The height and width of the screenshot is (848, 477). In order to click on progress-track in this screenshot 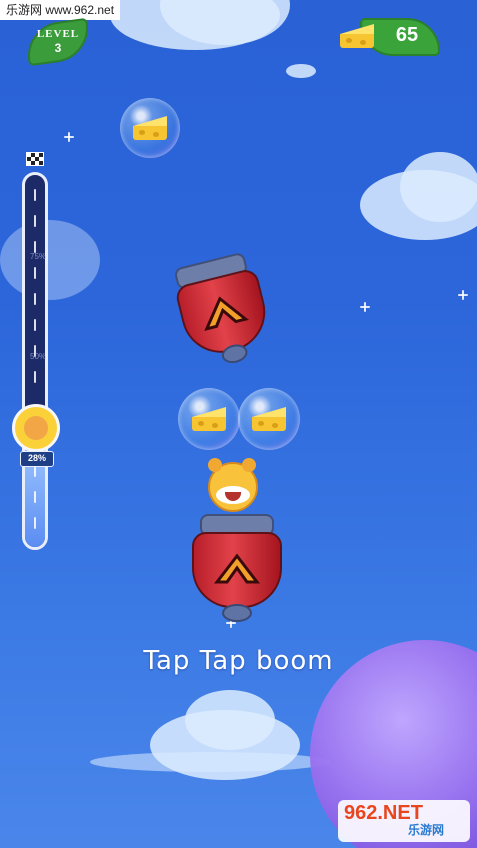, I will do `click(35, 361)`.